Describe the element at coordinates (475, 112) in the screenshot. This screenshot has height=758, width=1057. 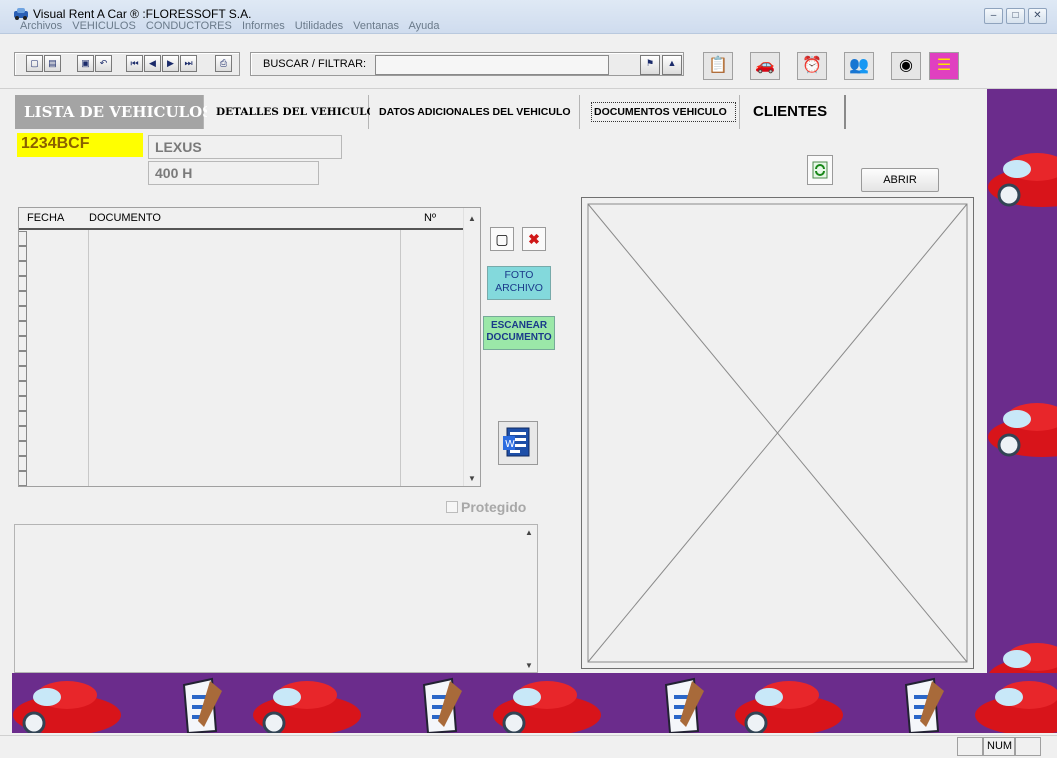
I see `tab-datos-adicionales: DATOS ADICIONALES DEL VEHICULO` at that location.